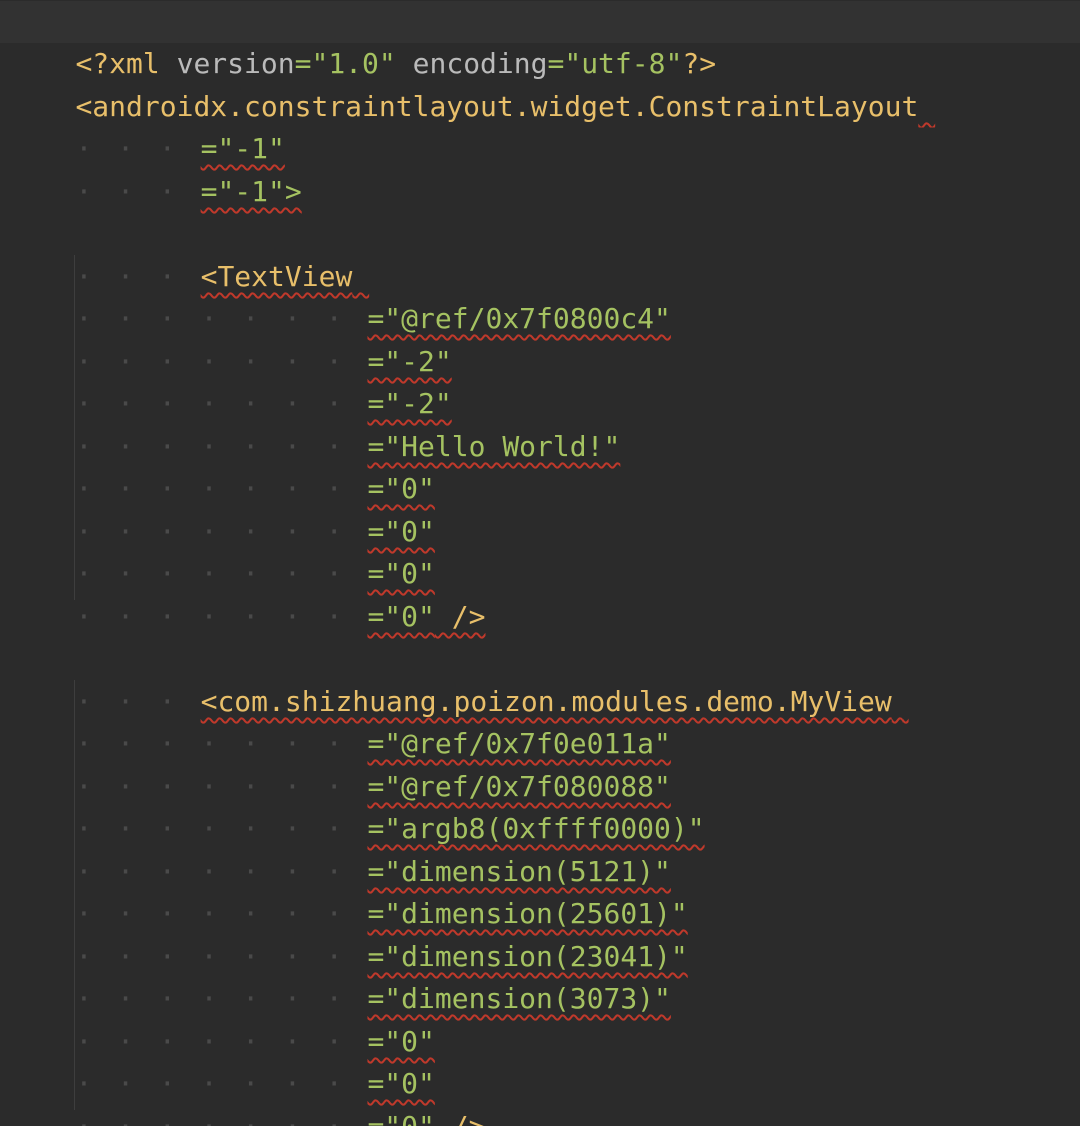 This screenshot has height=1126, width=1080. What do you see at coordinates (540, 975) in the screenshot?
I see `code-line-attribute: · · · · · · · ="dimension(3073)"` at bounding box center [540, 975].